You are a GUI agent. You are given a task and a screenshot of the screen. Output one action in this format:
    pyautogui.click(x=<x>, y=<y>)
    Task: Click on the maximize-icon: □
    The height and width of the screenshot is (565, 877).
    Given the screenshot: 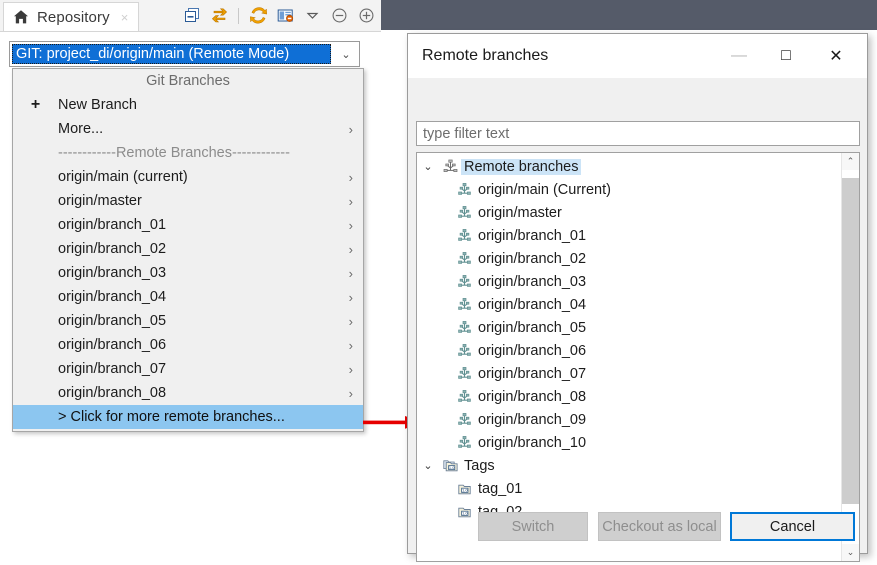 What is the action you would take?
    pyautogui.click(x=786, y=56)
    